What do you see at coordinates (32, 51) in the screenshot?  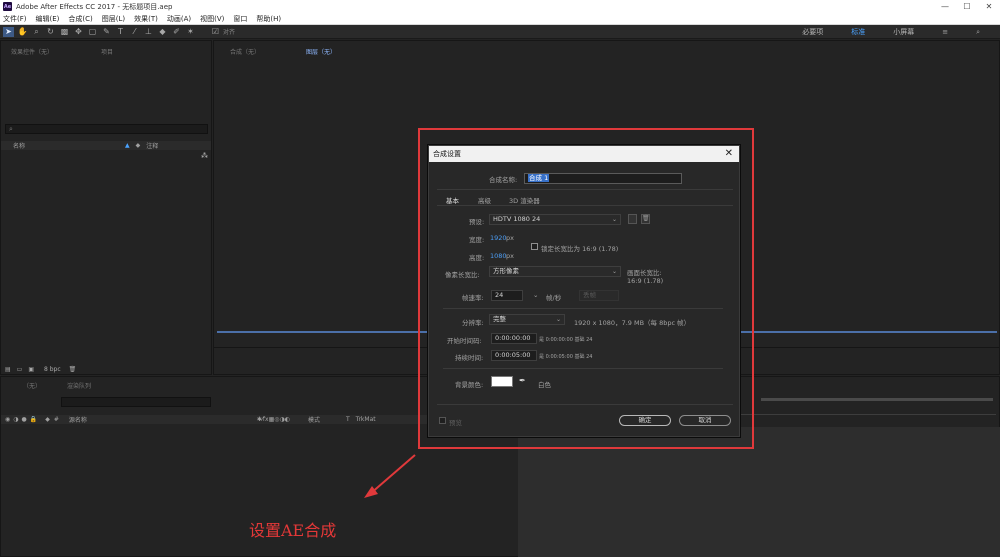 I see `tab-effect-controls: 效果控件（无）` at bounding box center [32, 51].